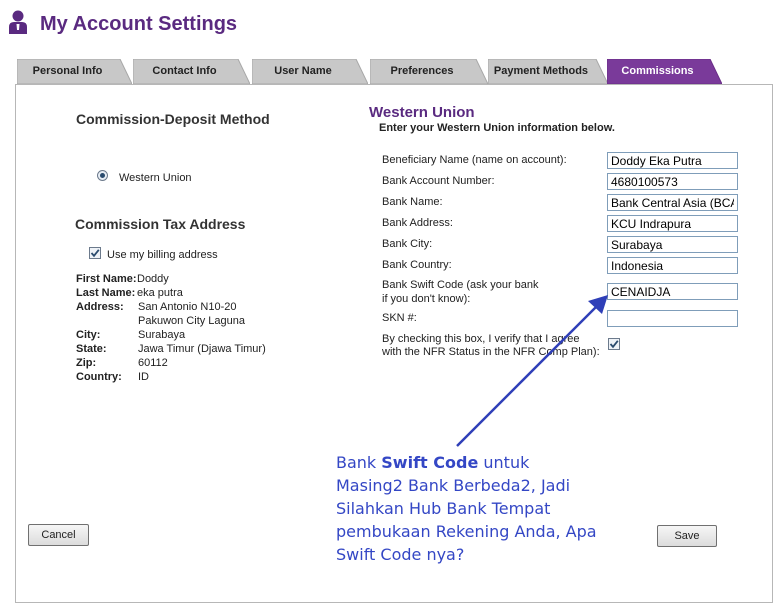 Image resolution: width=781 pixels, height=612 pixels. I want to click on annotation-text-start: Bank, so click(359, 462).